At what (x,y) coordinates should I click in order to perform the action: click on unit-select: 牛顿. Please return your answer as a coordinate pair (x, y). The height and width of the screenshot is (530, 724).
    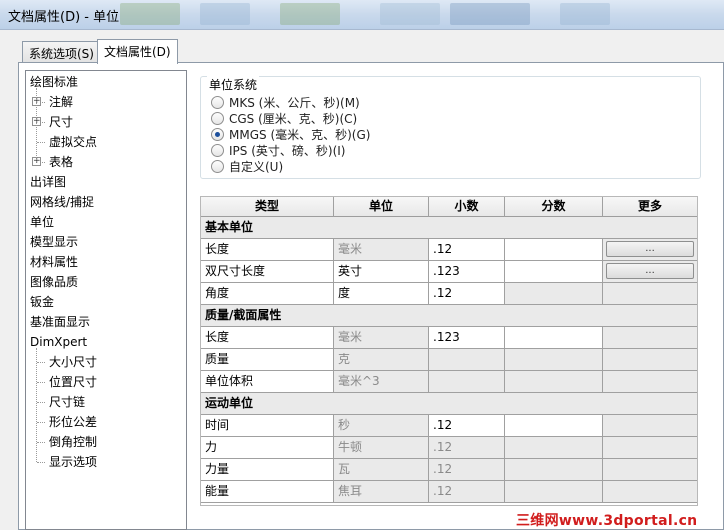
    Looking at the image, I should click on (381, 448).